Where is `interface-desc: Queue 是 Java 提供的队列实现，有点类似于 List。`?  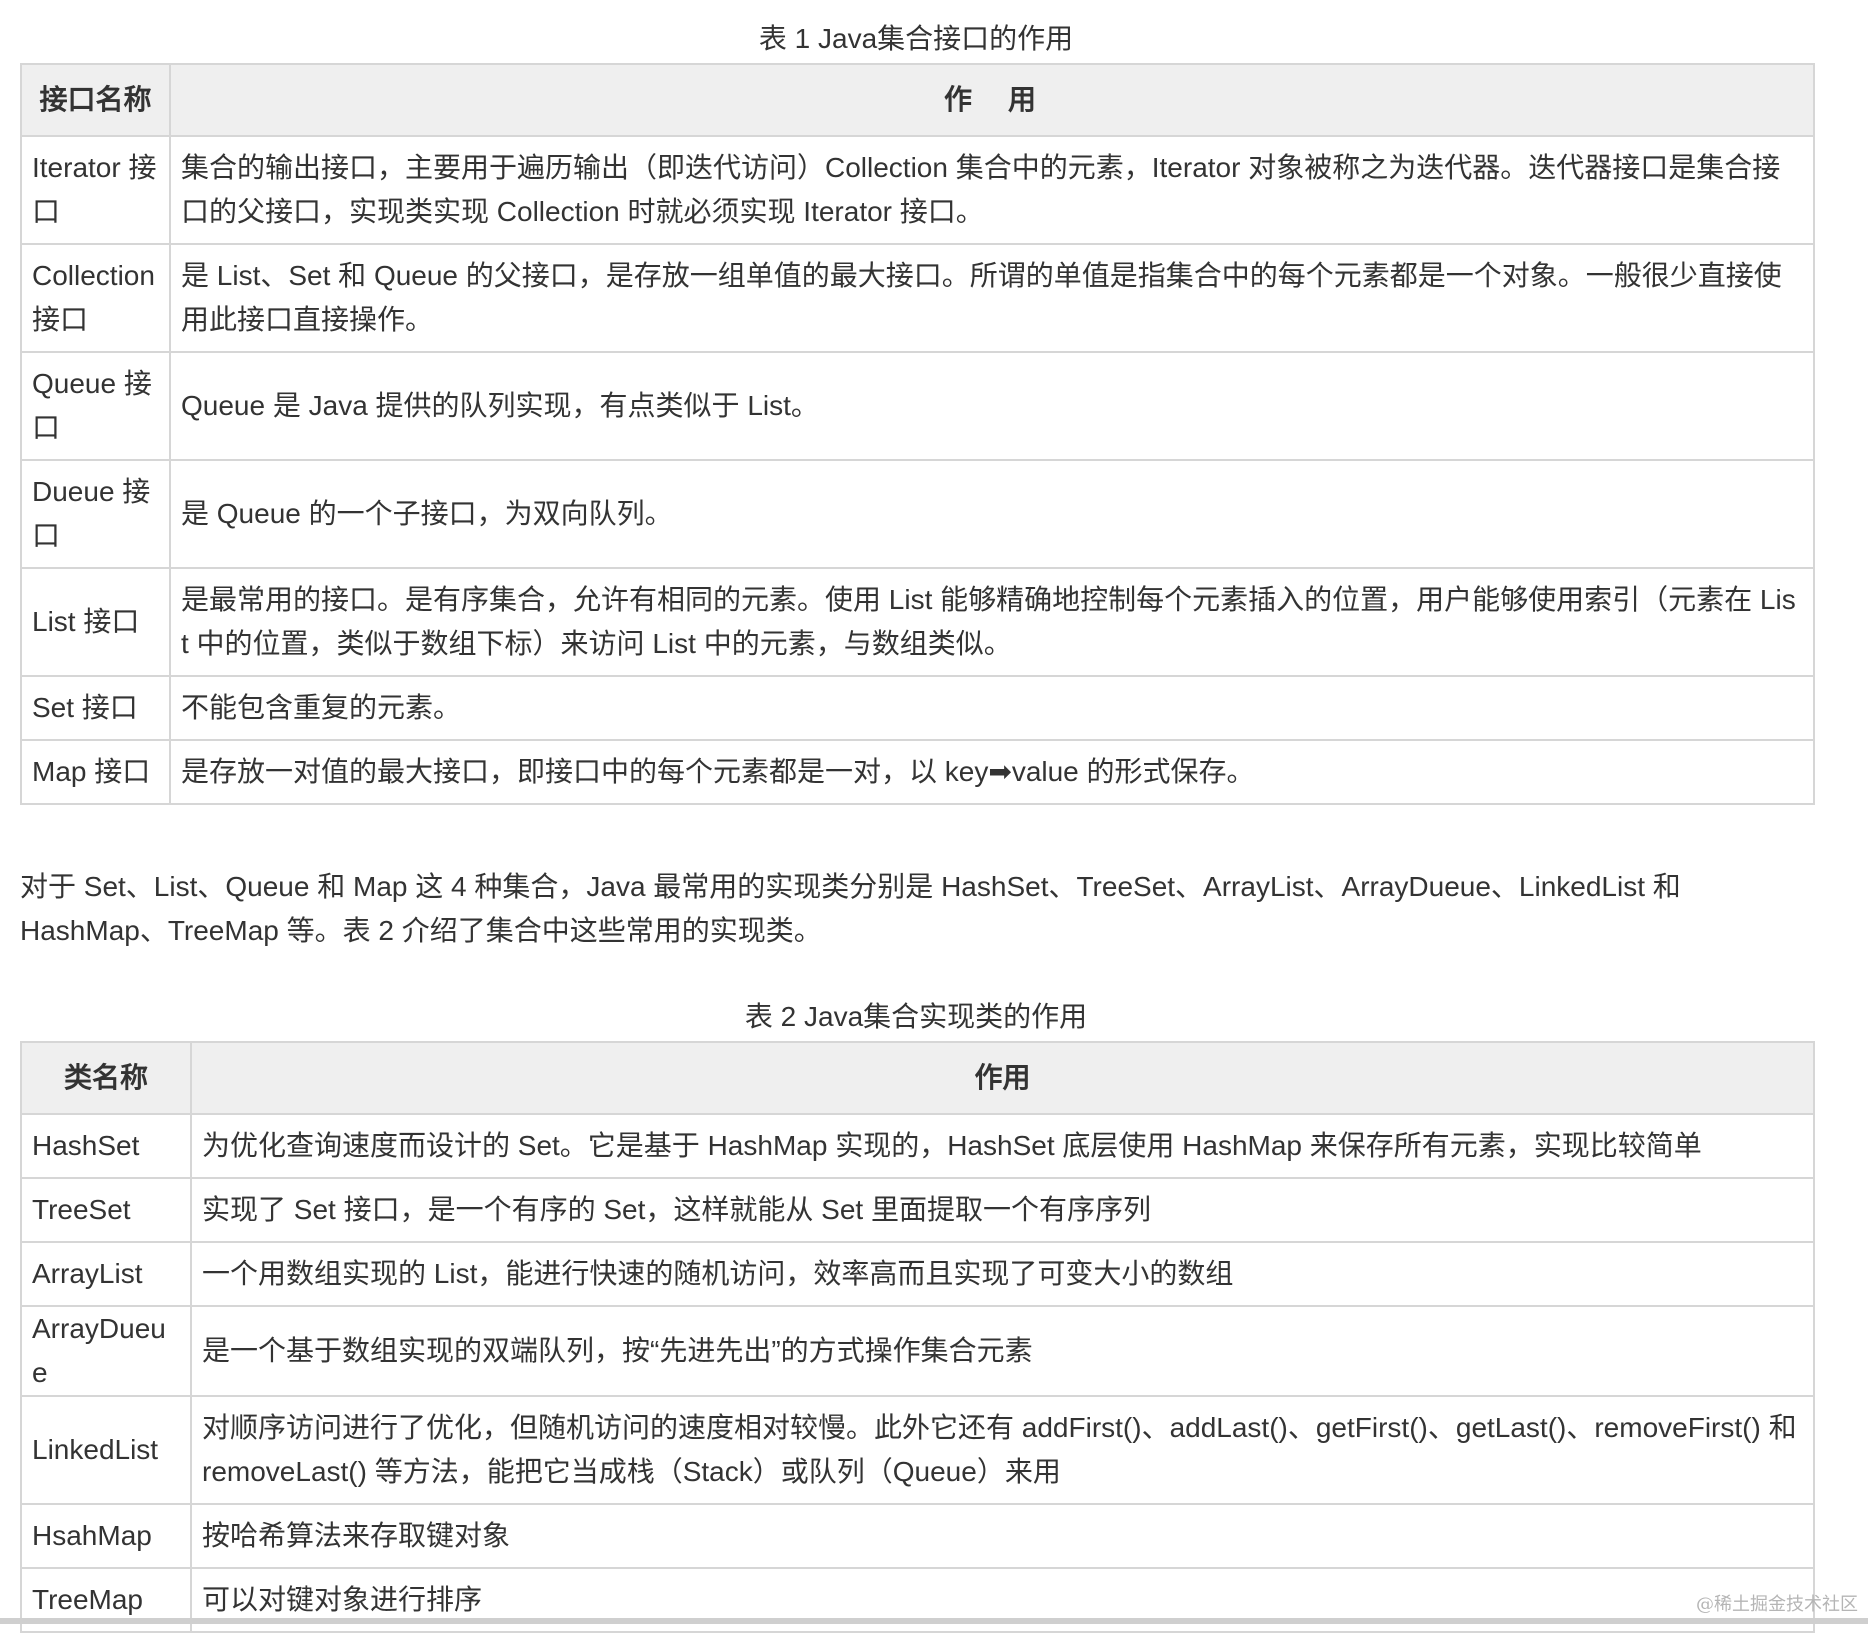 interface-desc: Queue 是 Java 提供的队列实现，有点类似于 List。 is located at coordinates (992, 406).